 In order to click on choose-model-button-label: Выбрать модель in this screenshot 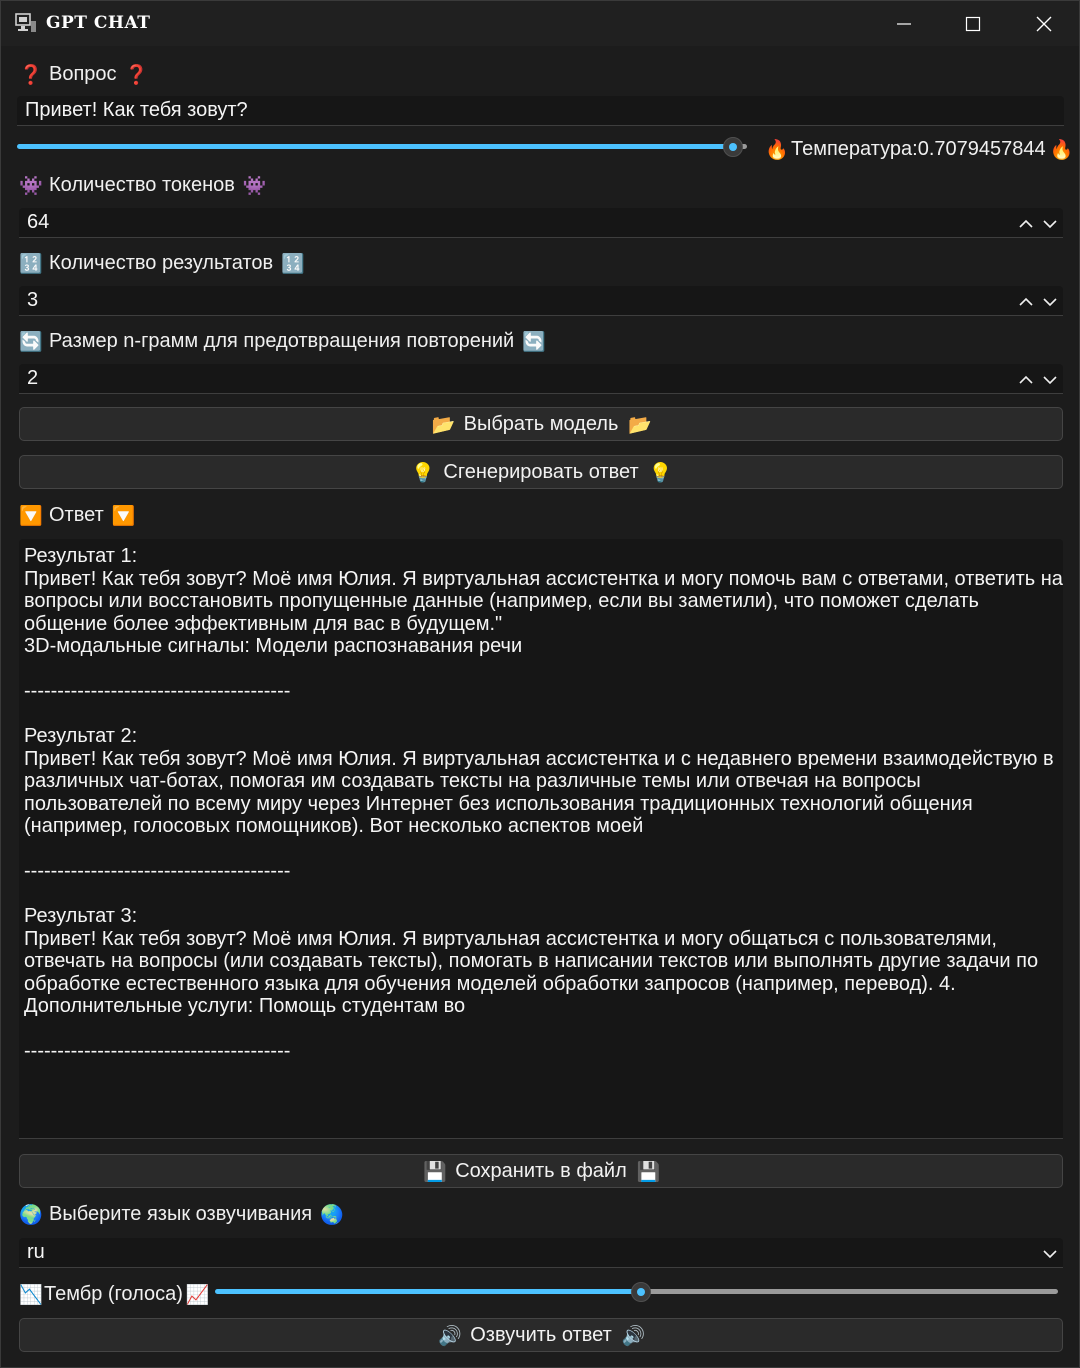, I will do `click(541, 423)`.